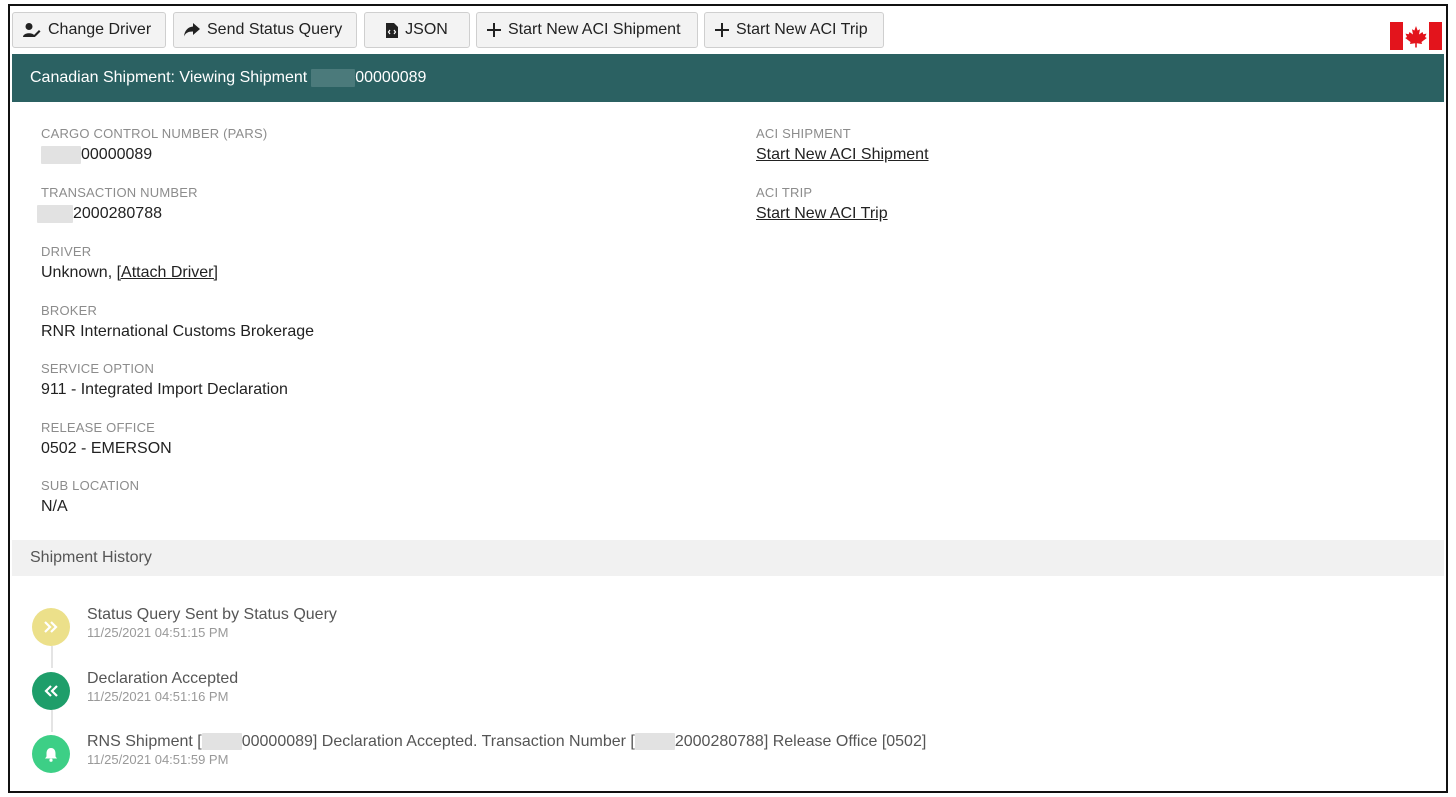 The width and height of the screenshot is (1456, 797). What do you see at coordinates (167, 272) in the screenshot?
I see `attach-driver-link: [Attach Driver]` at bounding box center [167, 272].